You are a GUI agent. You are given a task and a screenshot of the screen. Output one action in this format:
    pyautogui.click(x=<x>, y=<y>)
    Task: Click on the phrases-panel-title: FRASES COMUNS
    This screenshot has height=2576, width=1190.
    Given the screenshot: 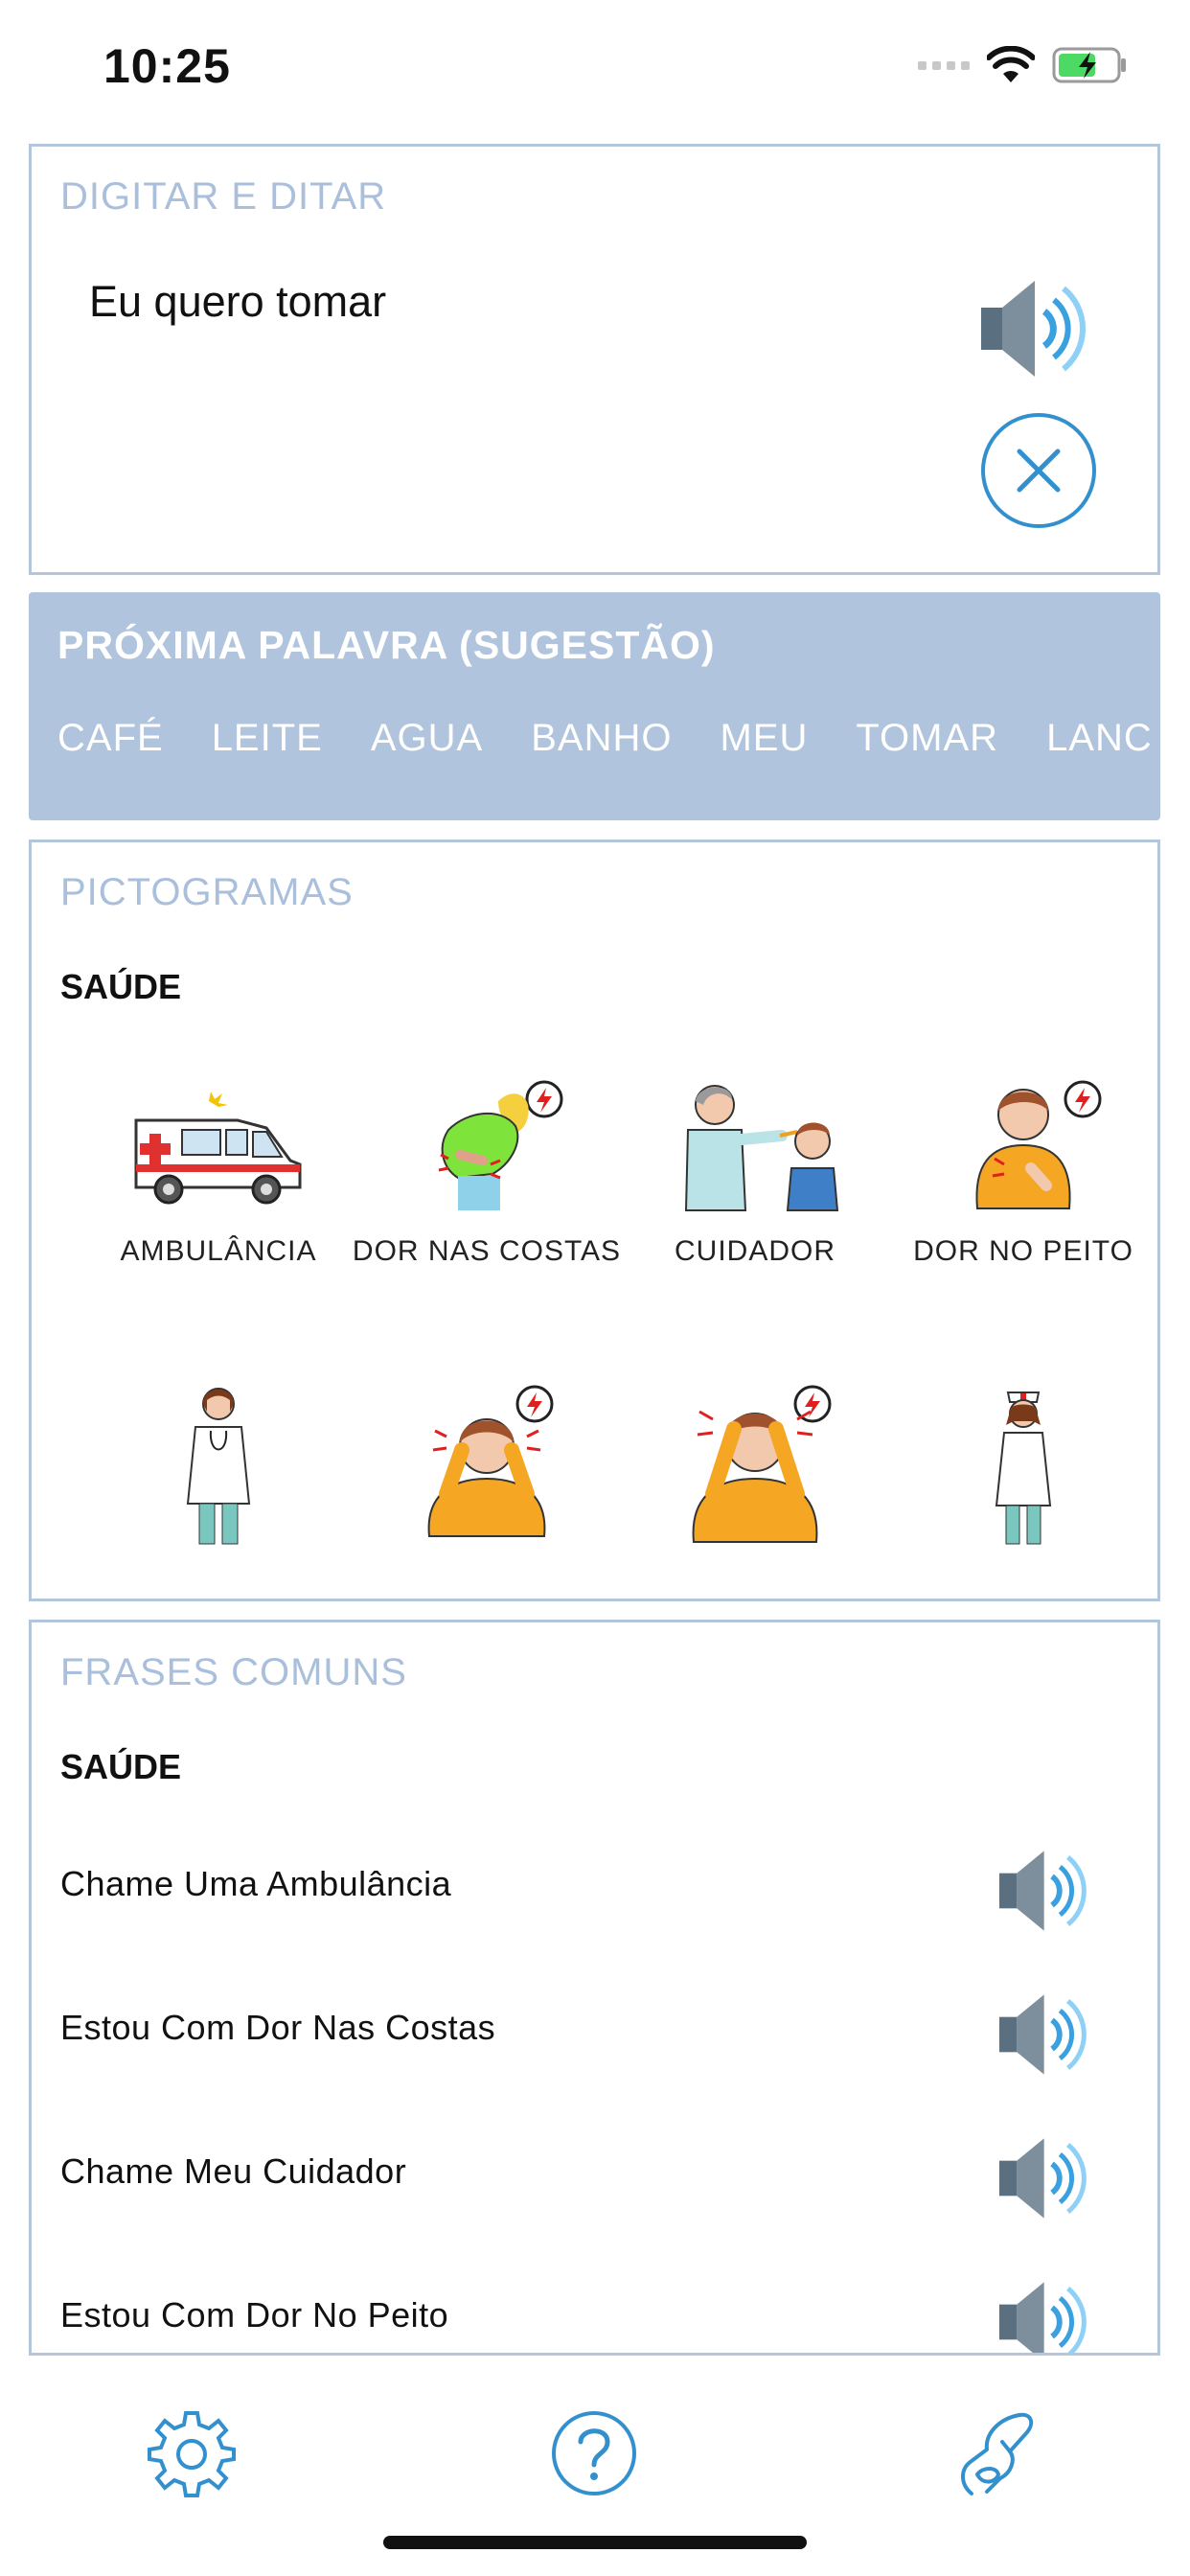 What is the action you would take?
    pyautogui.click(x=234, y=1672)
    